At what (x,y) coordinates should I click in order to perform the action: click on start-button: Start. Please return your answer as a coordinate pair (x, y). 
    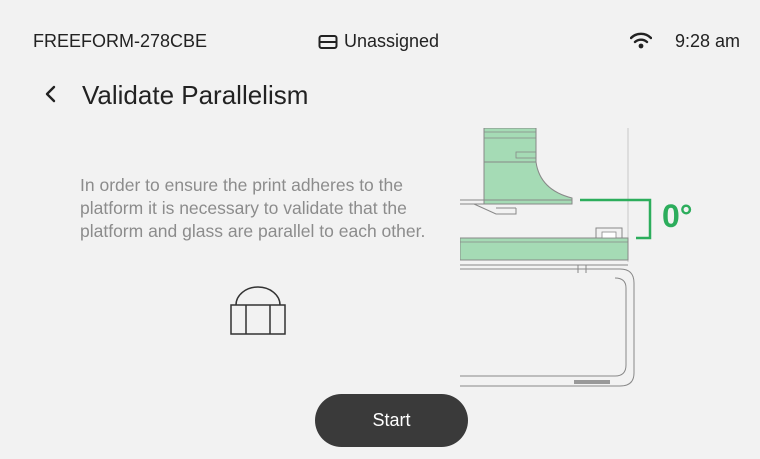
    Looking at the image, I should click on (391, 420).